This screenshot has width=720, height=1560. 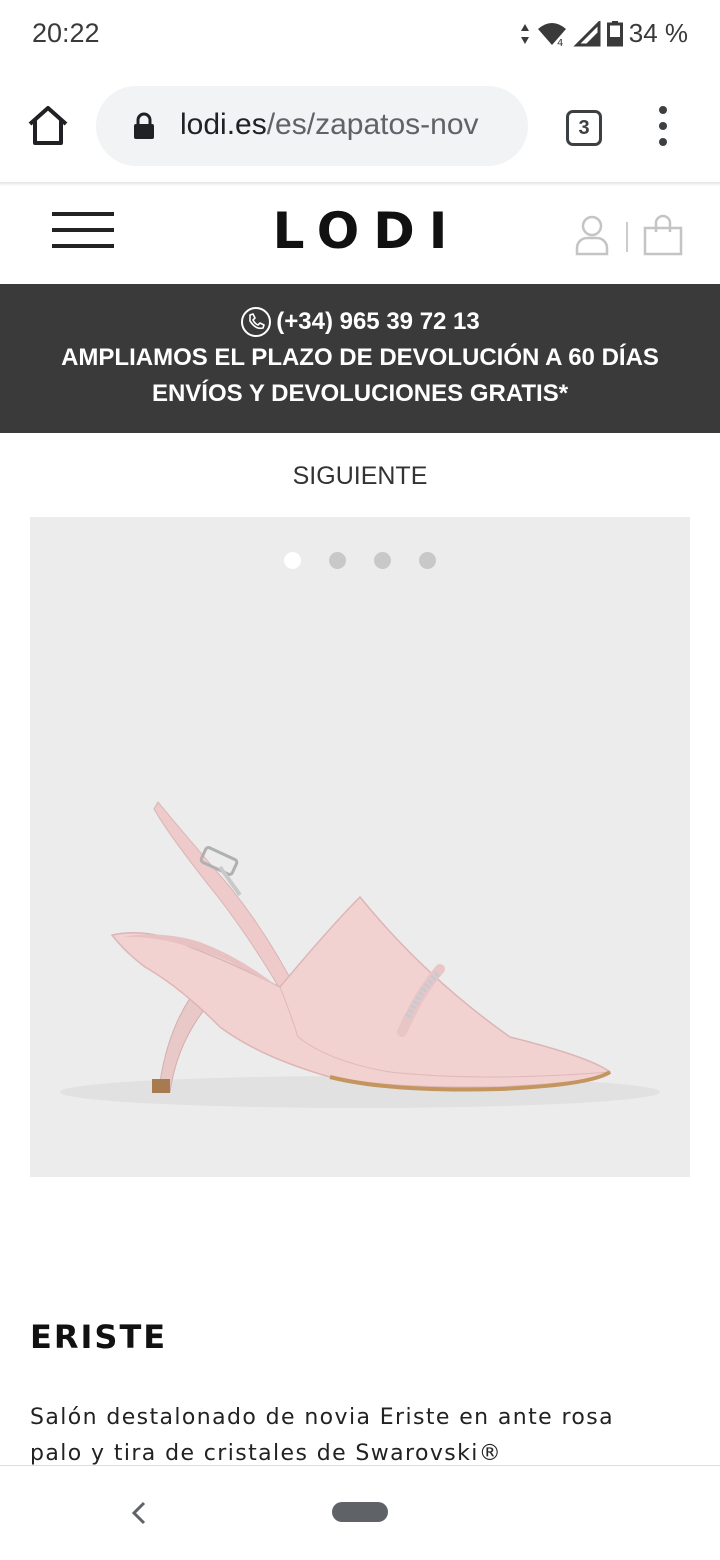 What do you see at coordinates (658, 33) in the screenshot?
I see `battery-percent: 34 %` at bounding box center [658, 33].